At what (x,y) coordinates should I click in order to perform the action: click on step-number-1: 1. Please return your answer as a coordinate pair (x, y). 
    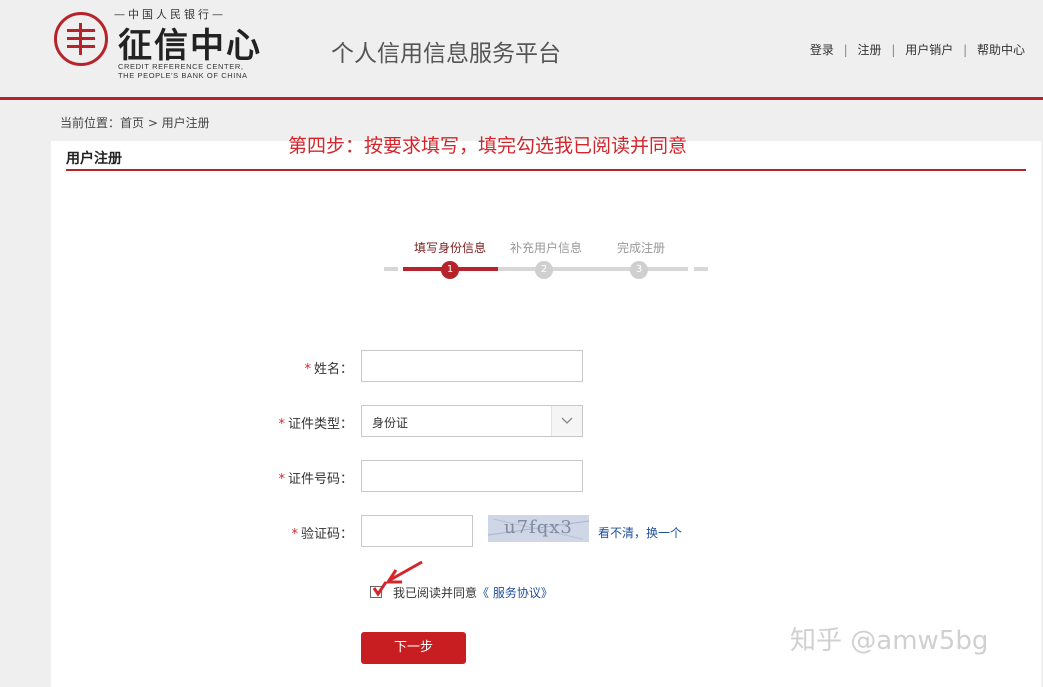
    Looking at the image, I should click on (450, 270).